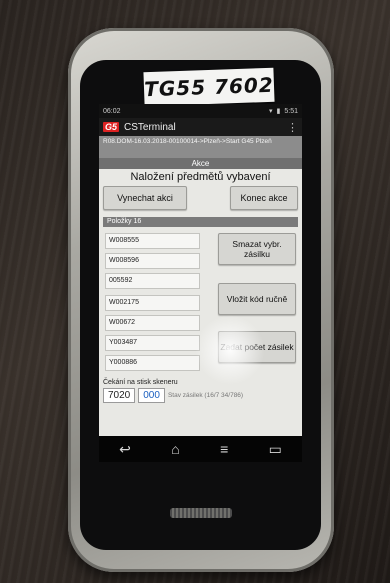 The height and width of the screenshot is (583, 390). Describe the element at coordinates (152, 281) in the screenshot. I see `list-item: 005592` at that location.